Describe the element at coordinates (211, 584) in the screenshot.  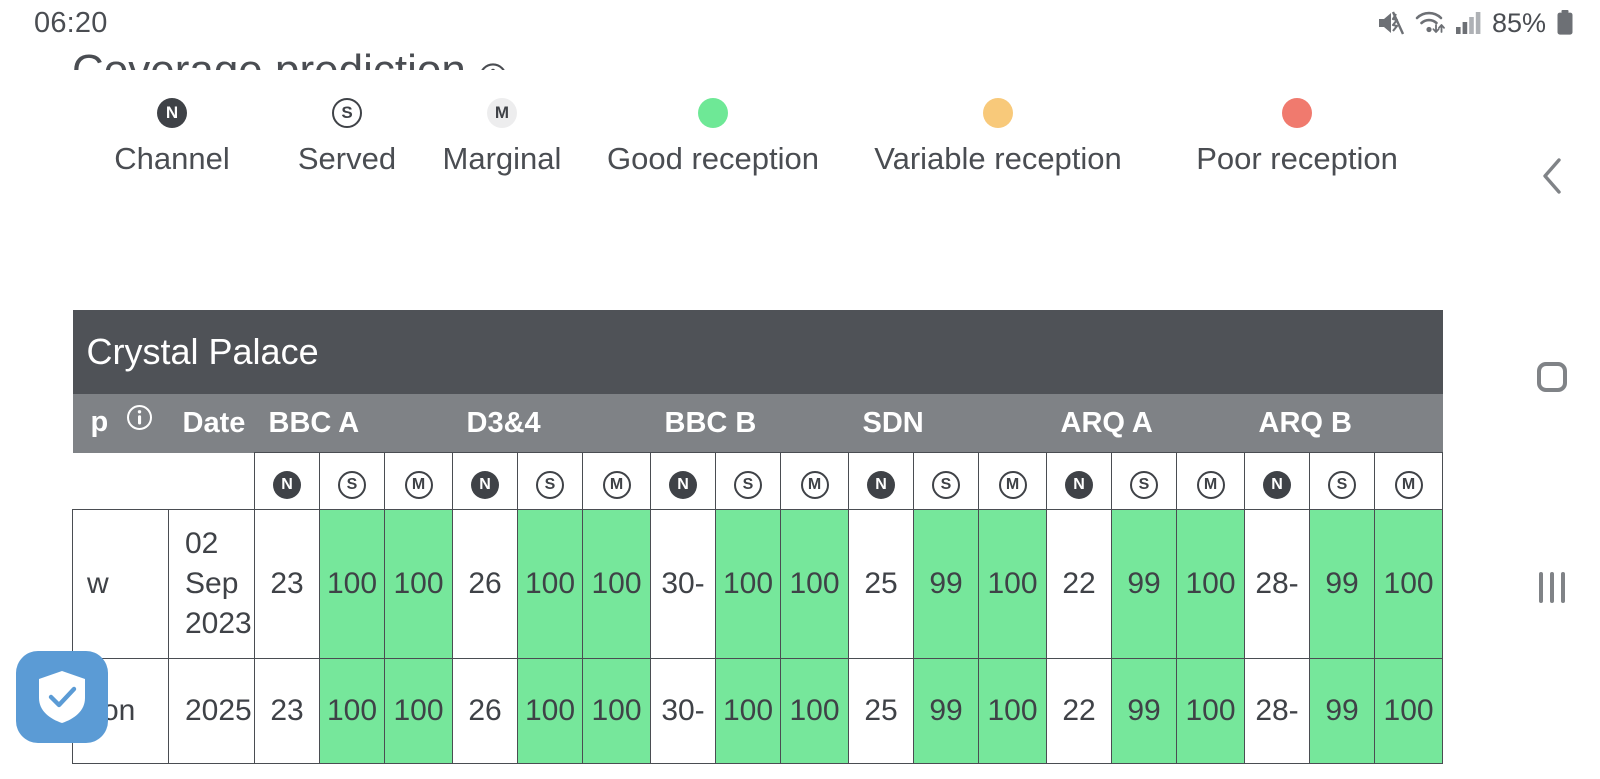
I see `row-date: 02 Sep 2023` at that location.